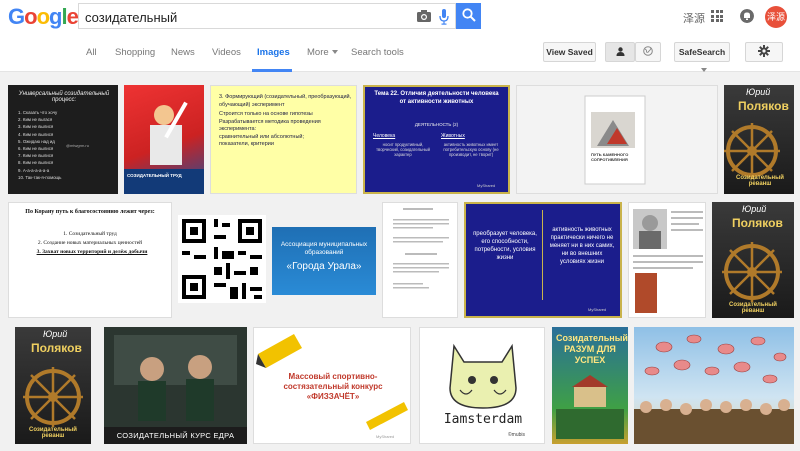 The image size is (800, 451). Describe the element at coordinates (453, 136) in the screenshot. I see `slide-col2-head: Животных` at that location.